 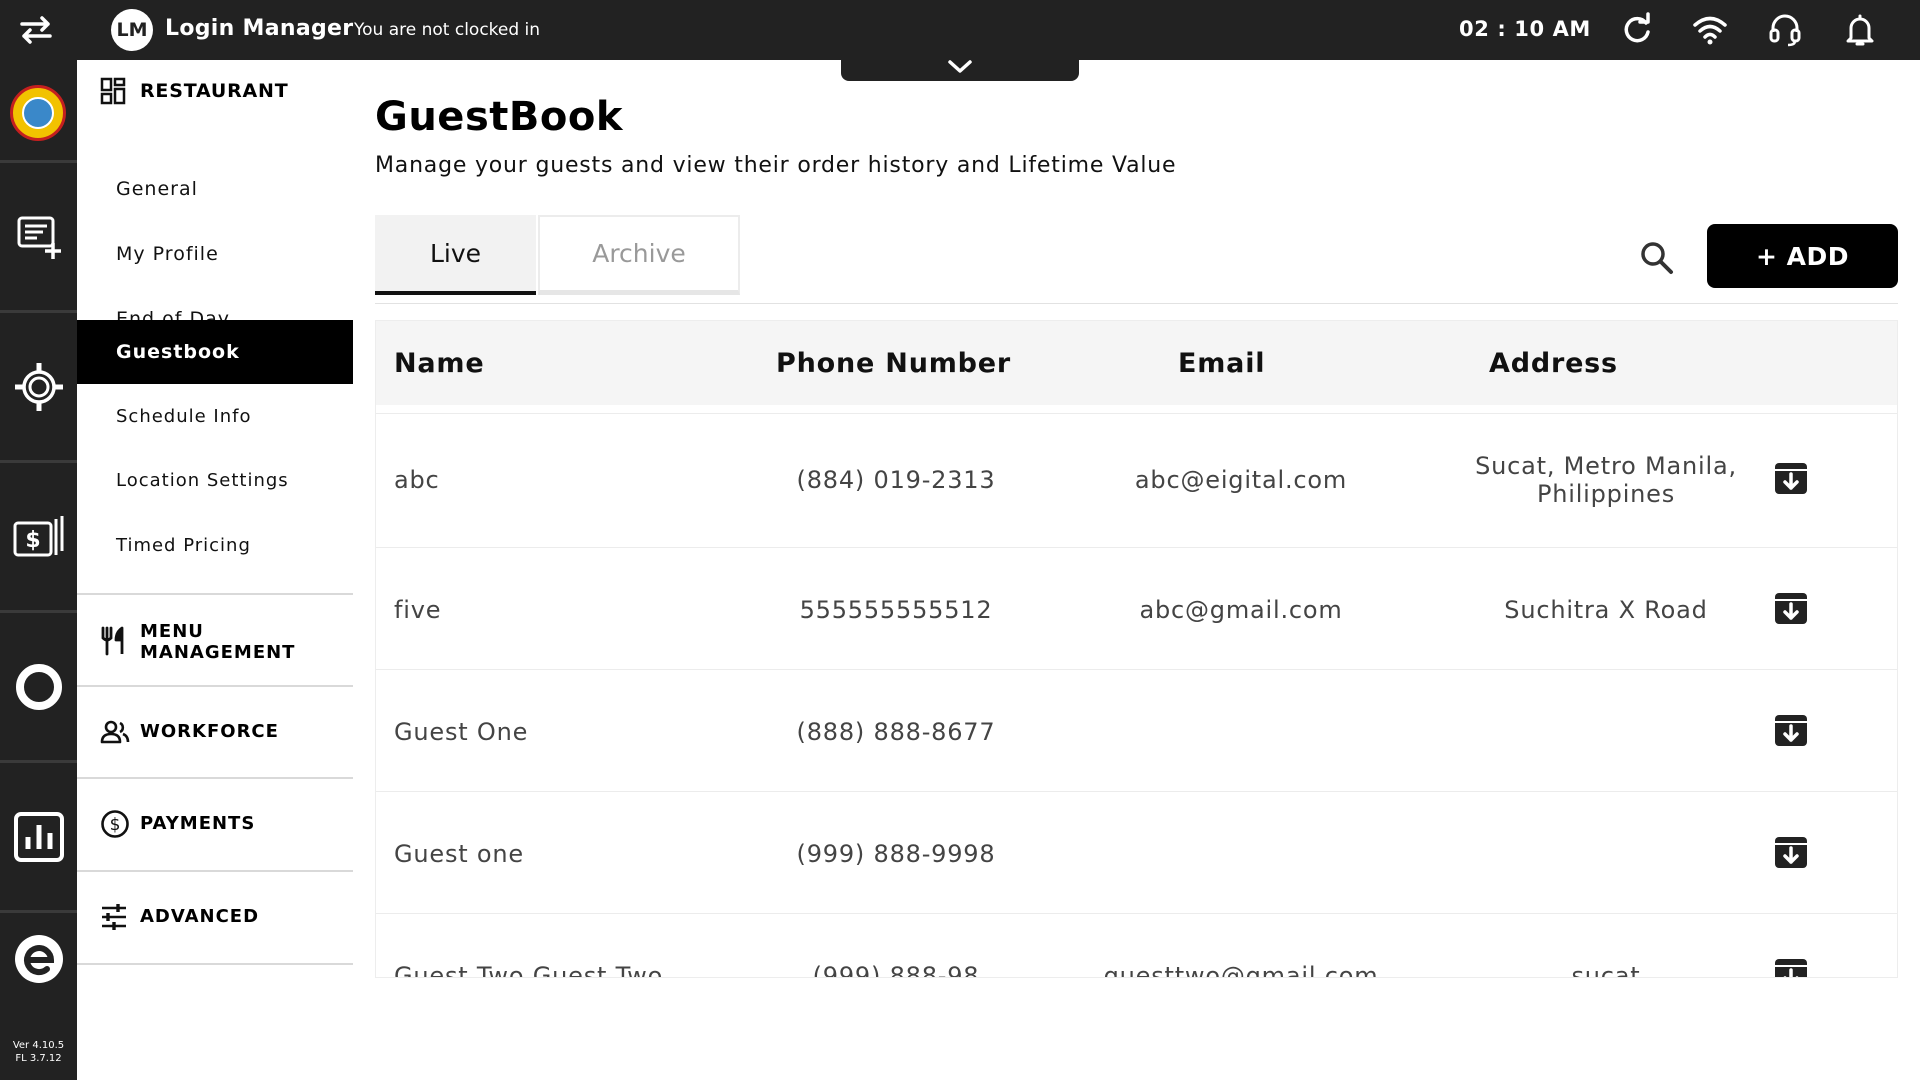 I want to click on table-header: Name Phone Number Email Address, so click(x=1136, y=363).